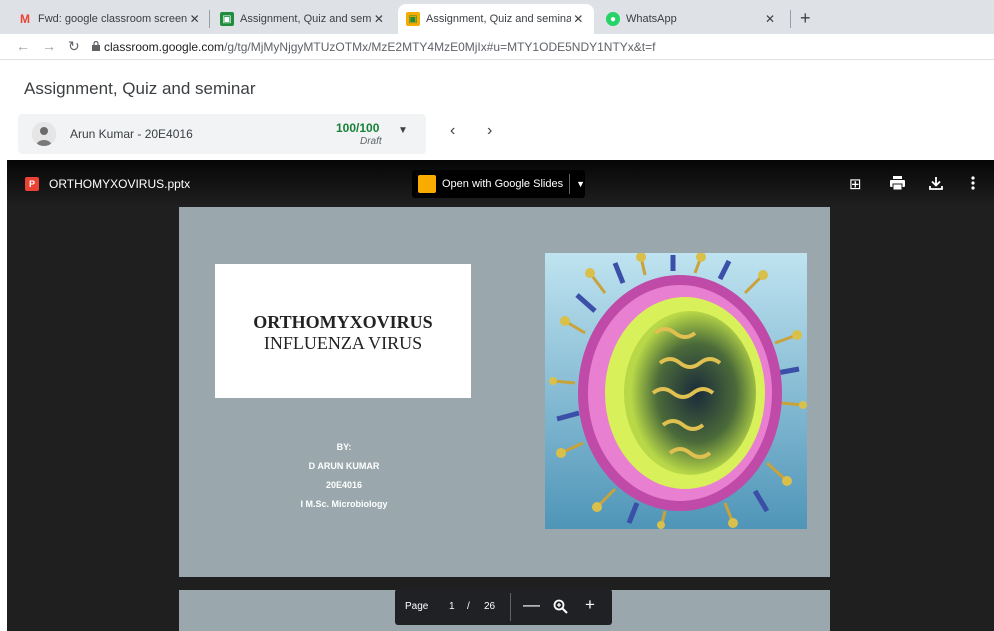  What do you see at coordinates (651, 19) in the screenshot?
I see `tab-title: WhatsApp` at bounding box center [651, 19].